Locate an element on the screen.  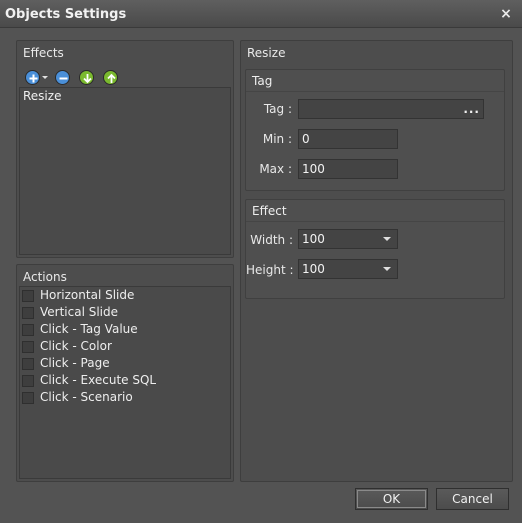
height-select: 100 is located at coordinates (348, 269).